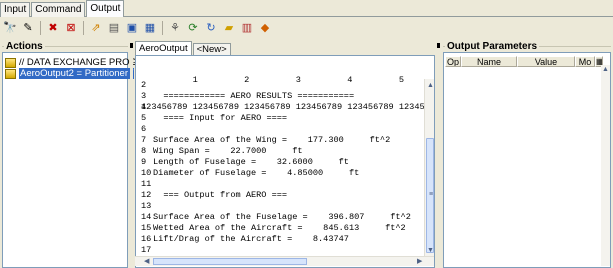 The height and width of the screenshot is (268, 613). I want to click on export-icon: ⇗, so click(96, 28).